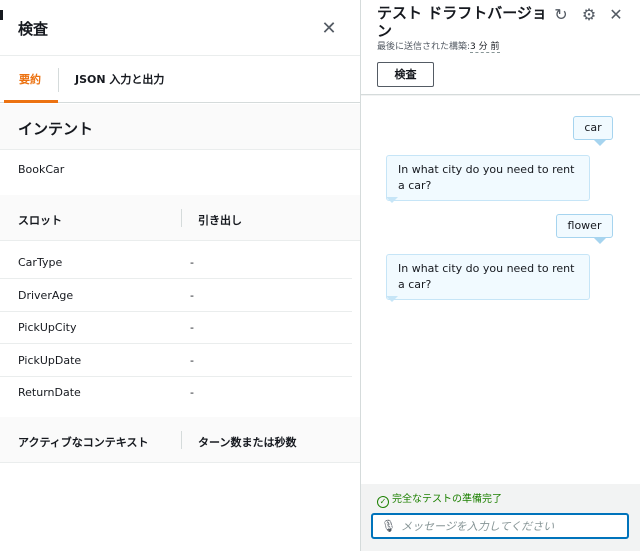 This screenshot has width=640, height=551. I want to click on table-row: DriverAge -, so click(176, 295).